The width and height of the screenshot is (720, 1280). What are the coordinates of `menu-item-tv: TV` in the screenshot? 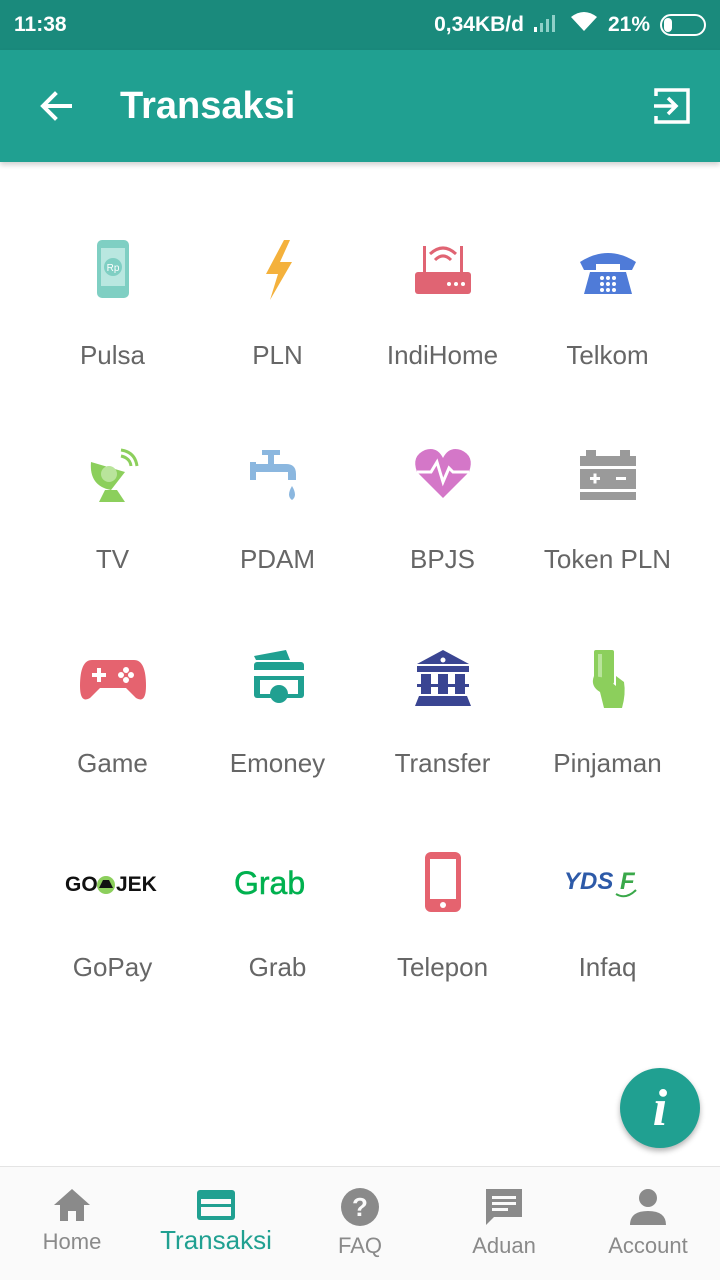 It's located at (112, 506).